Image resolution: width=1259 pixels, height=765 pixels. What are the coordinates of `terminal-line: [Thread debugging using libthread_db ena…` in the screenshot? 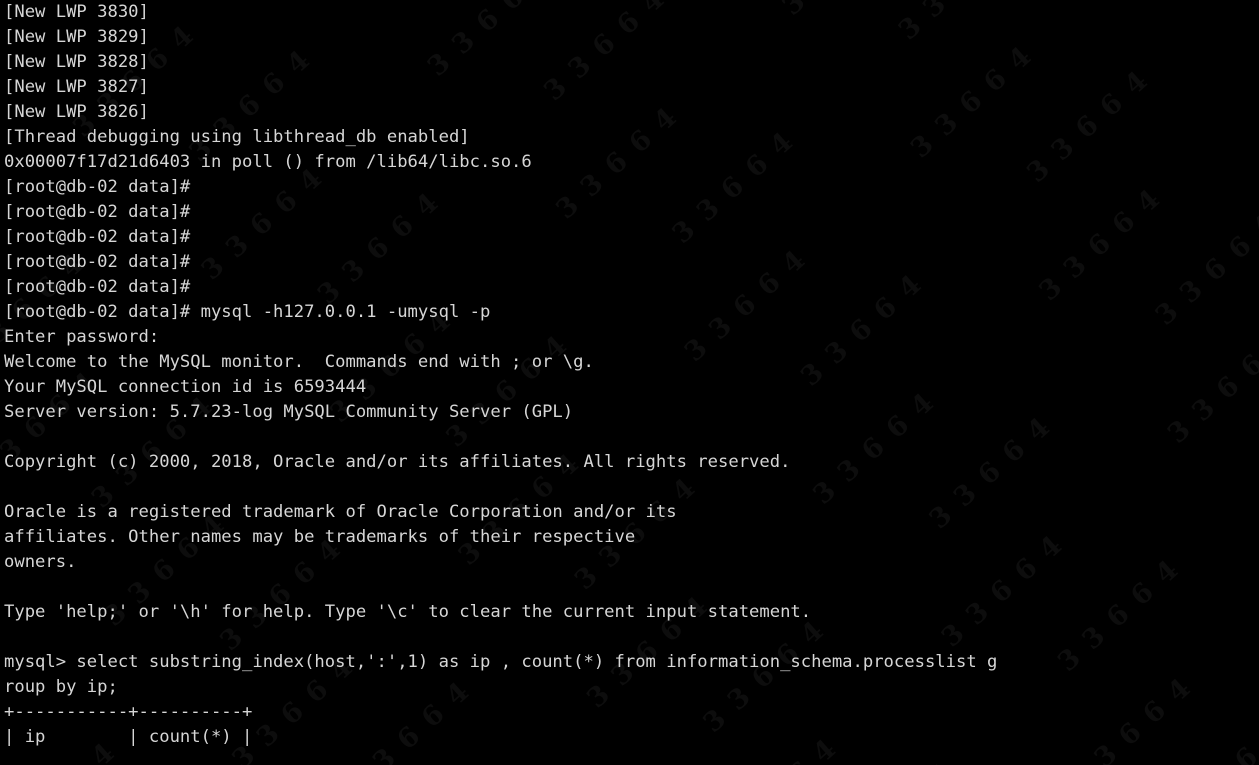 It's located at (237, 137).